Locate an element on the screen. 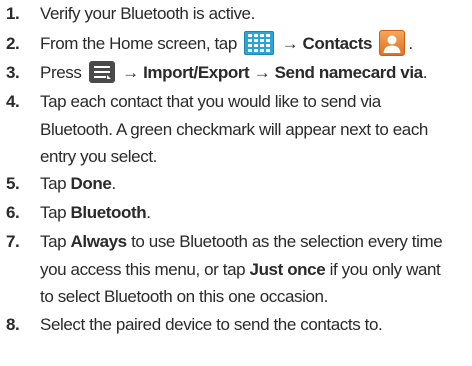 Image resolution: width=472 pixels, height=366 pixels. menu-icon is located at coordinates (101, 72).